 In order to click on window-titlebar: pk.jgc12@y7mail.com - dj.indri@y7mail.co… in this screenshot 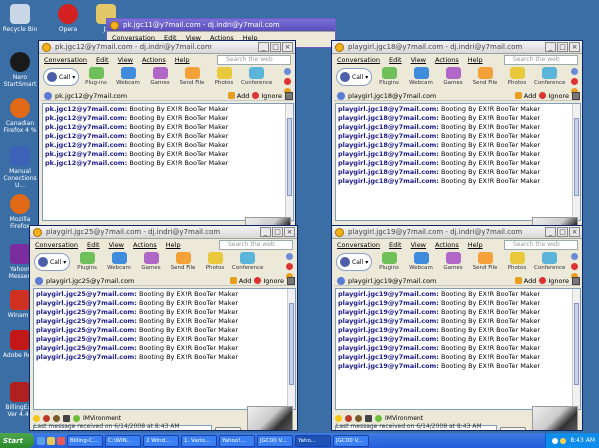, I will do `click(167, 47)`.